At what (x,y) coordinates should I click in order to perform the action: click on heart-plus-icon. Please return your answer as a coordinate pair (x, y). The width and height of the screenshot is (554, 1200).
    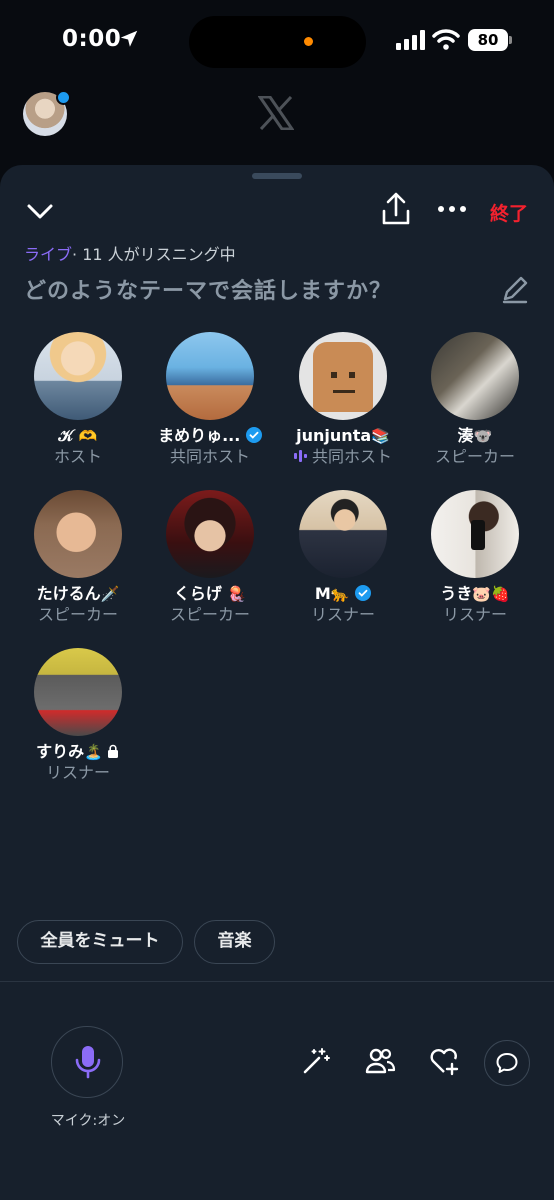
    Looking at the image, I should click on (444, 1061).